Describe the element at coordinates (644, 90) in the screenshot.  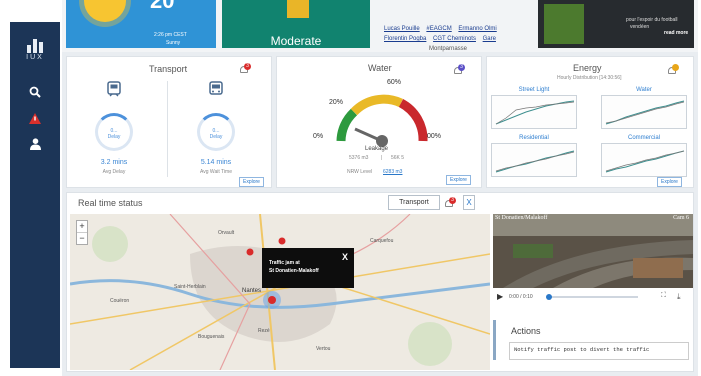
I see `energy-chart-title: Water` at that location.